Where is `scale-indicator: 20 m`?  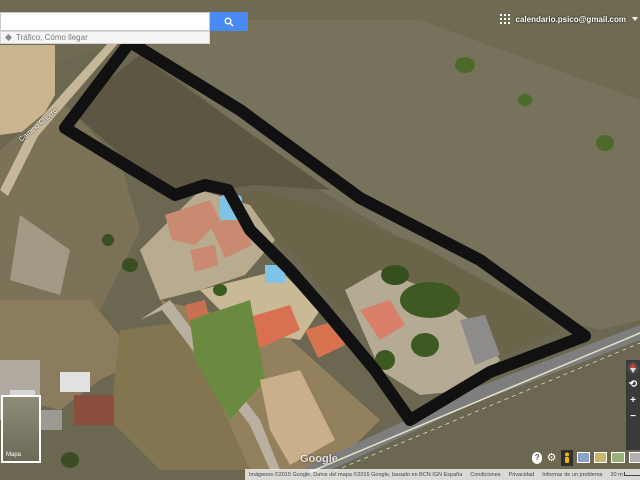 scale-indicator: 20 m is located at coordinates (625, 474).